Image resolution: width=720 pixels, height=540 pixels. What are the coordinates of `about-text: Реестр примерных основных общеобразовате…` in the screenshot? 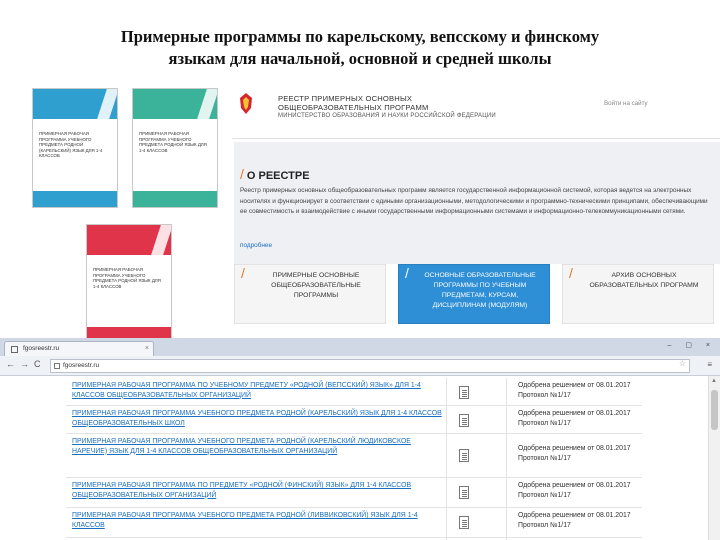 It's located at (474, 201).